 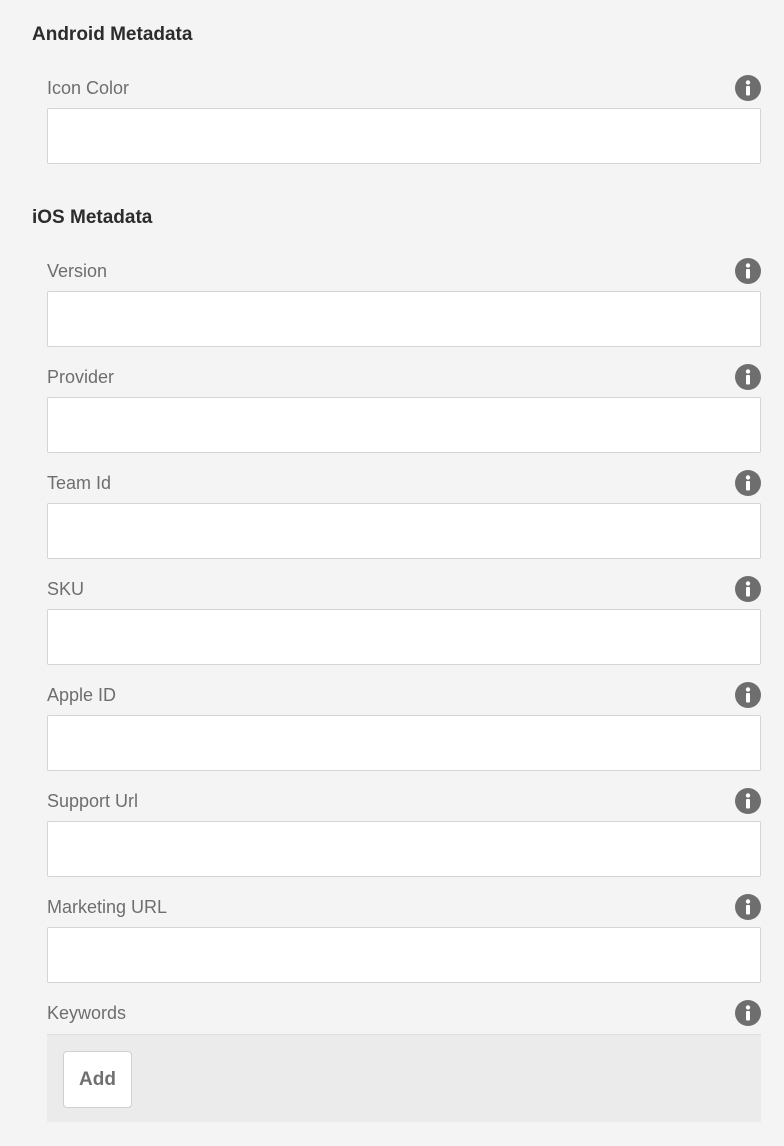 What do you see at coordinates (107, 907) in the screenshot?
I see `marketing-url-label: Marketing URL` at bounding box center [107, 907].